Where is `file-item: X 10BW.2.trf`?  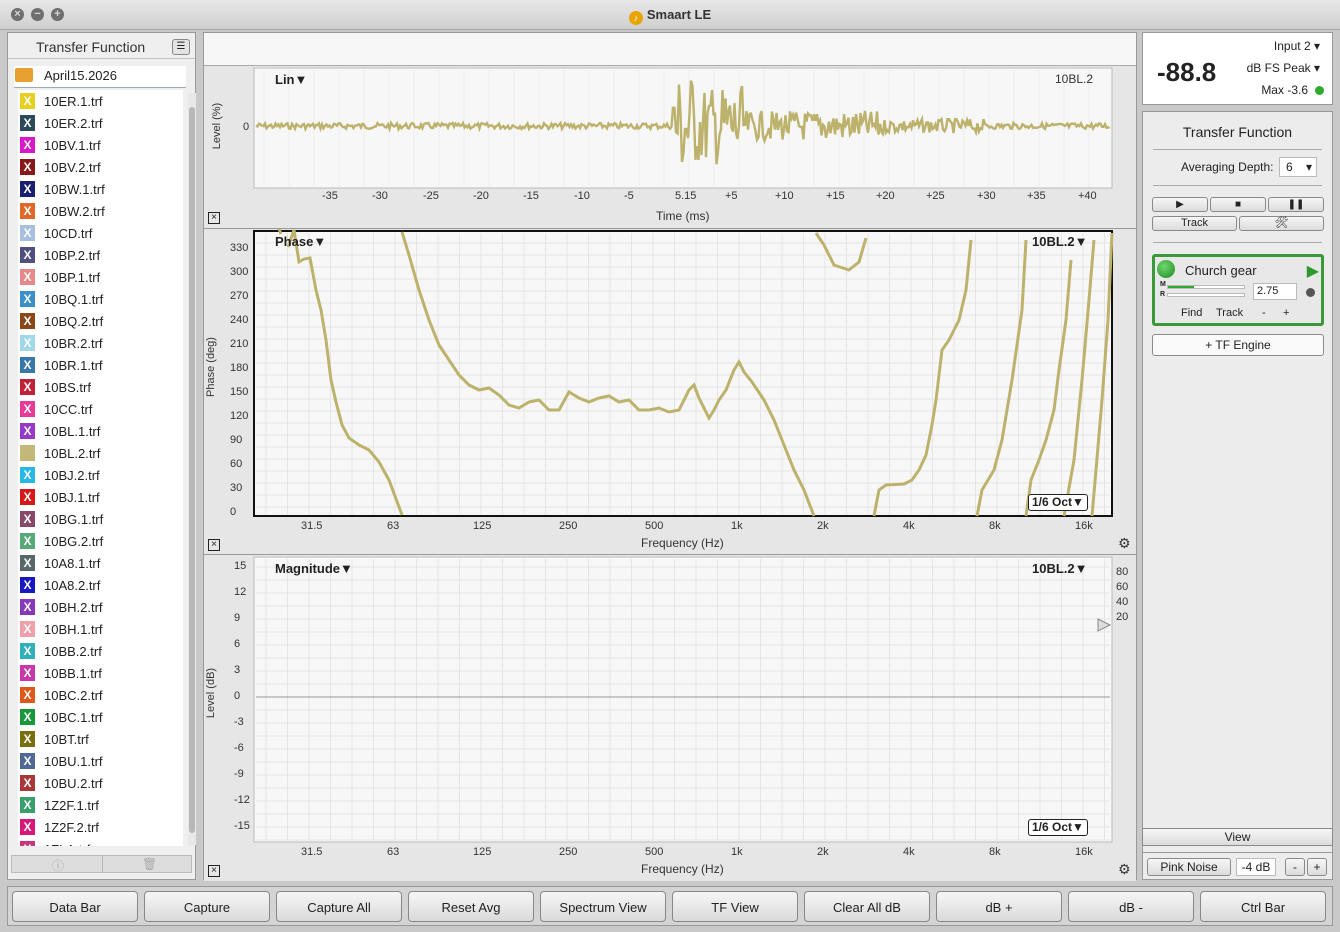
file-item: X 10BW.2.trf is located at coordinates (100, 211).